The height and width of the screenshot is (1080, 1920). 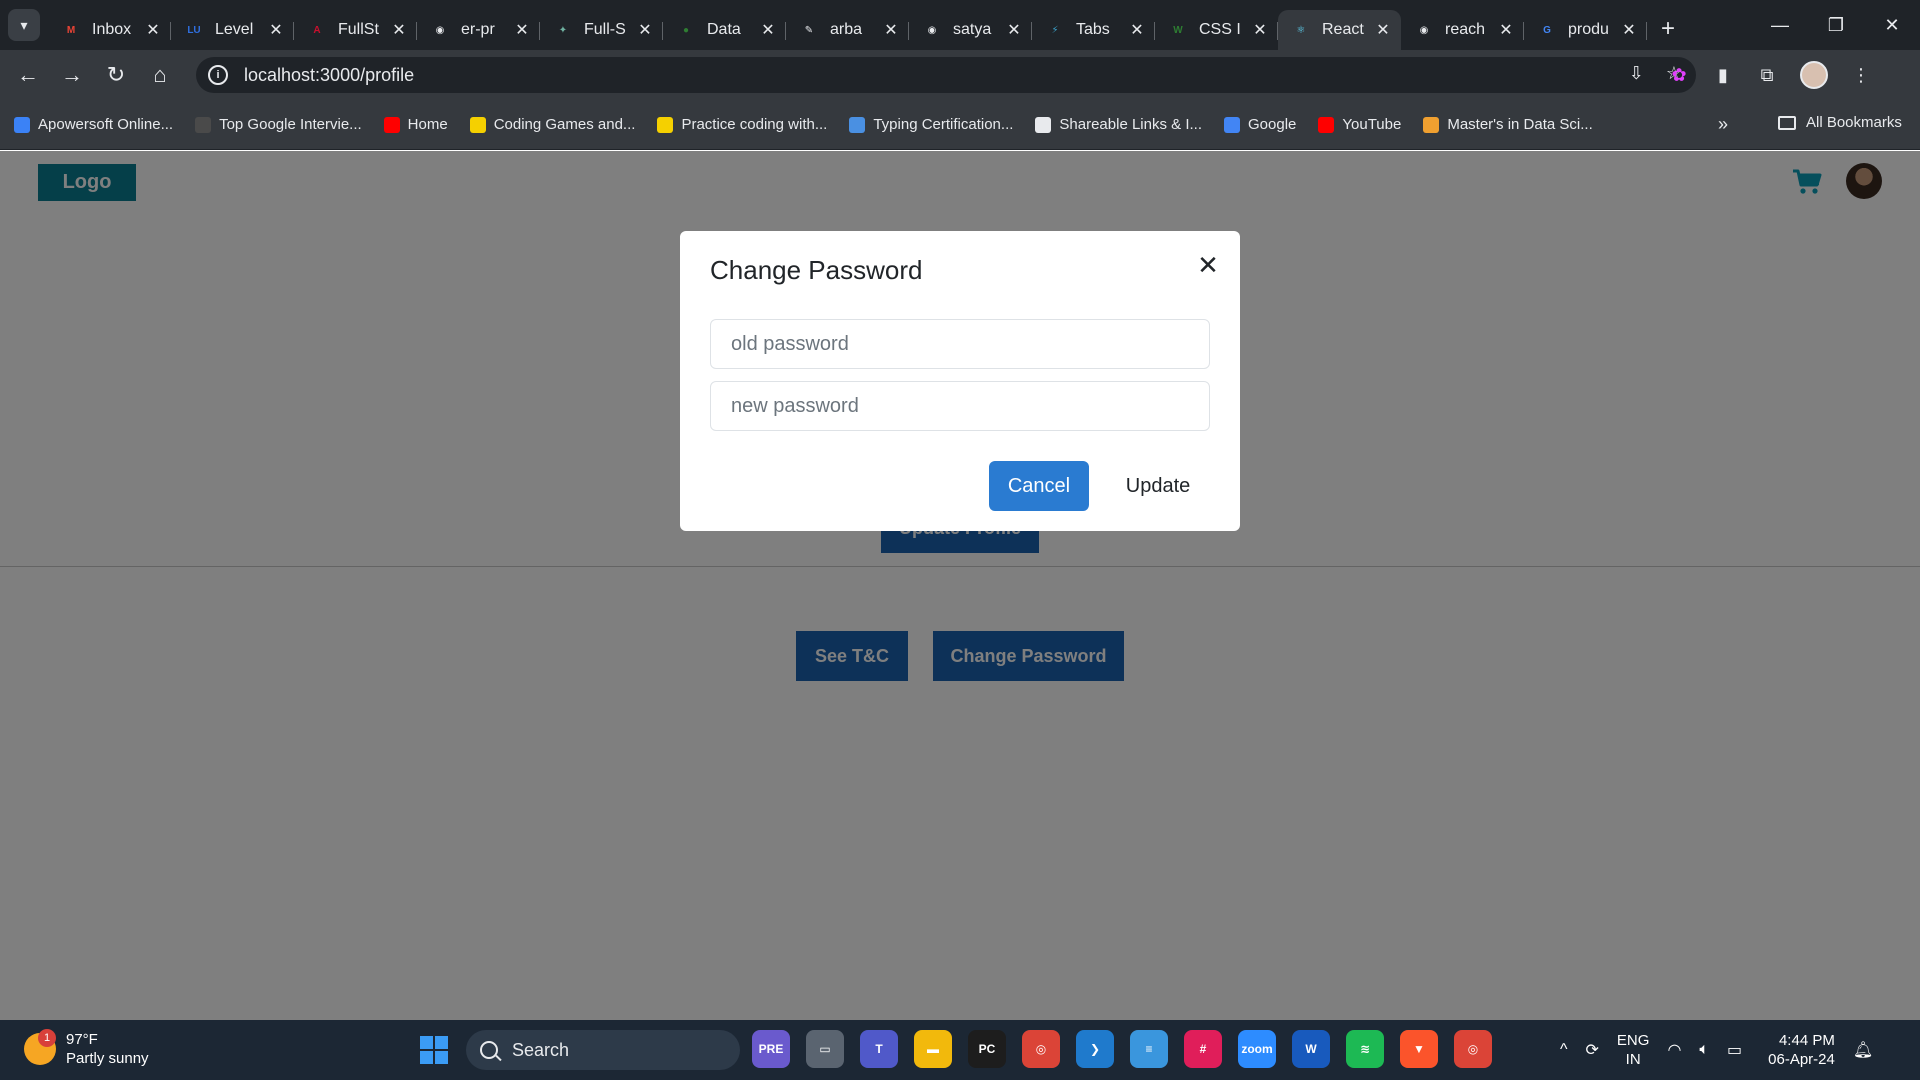 What do you see at coordinates (1203, 1049) in the screenshot?
I see `slack-app-icon: #` at bounding box center [1203, 1049].